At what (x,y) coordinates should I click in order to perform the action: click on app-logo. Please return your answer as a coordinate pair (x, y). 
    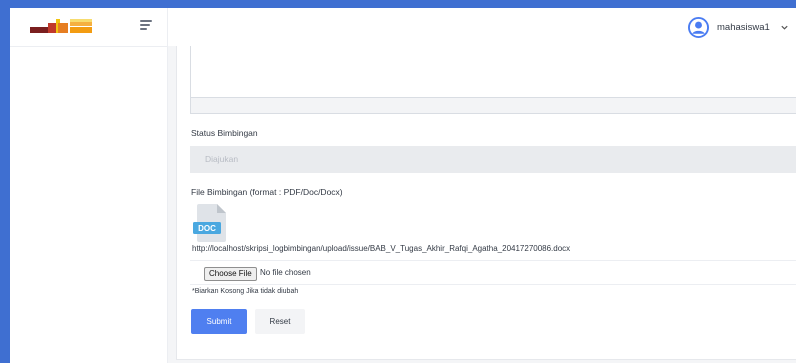
    Looking at the image, I should click on (61, 26).